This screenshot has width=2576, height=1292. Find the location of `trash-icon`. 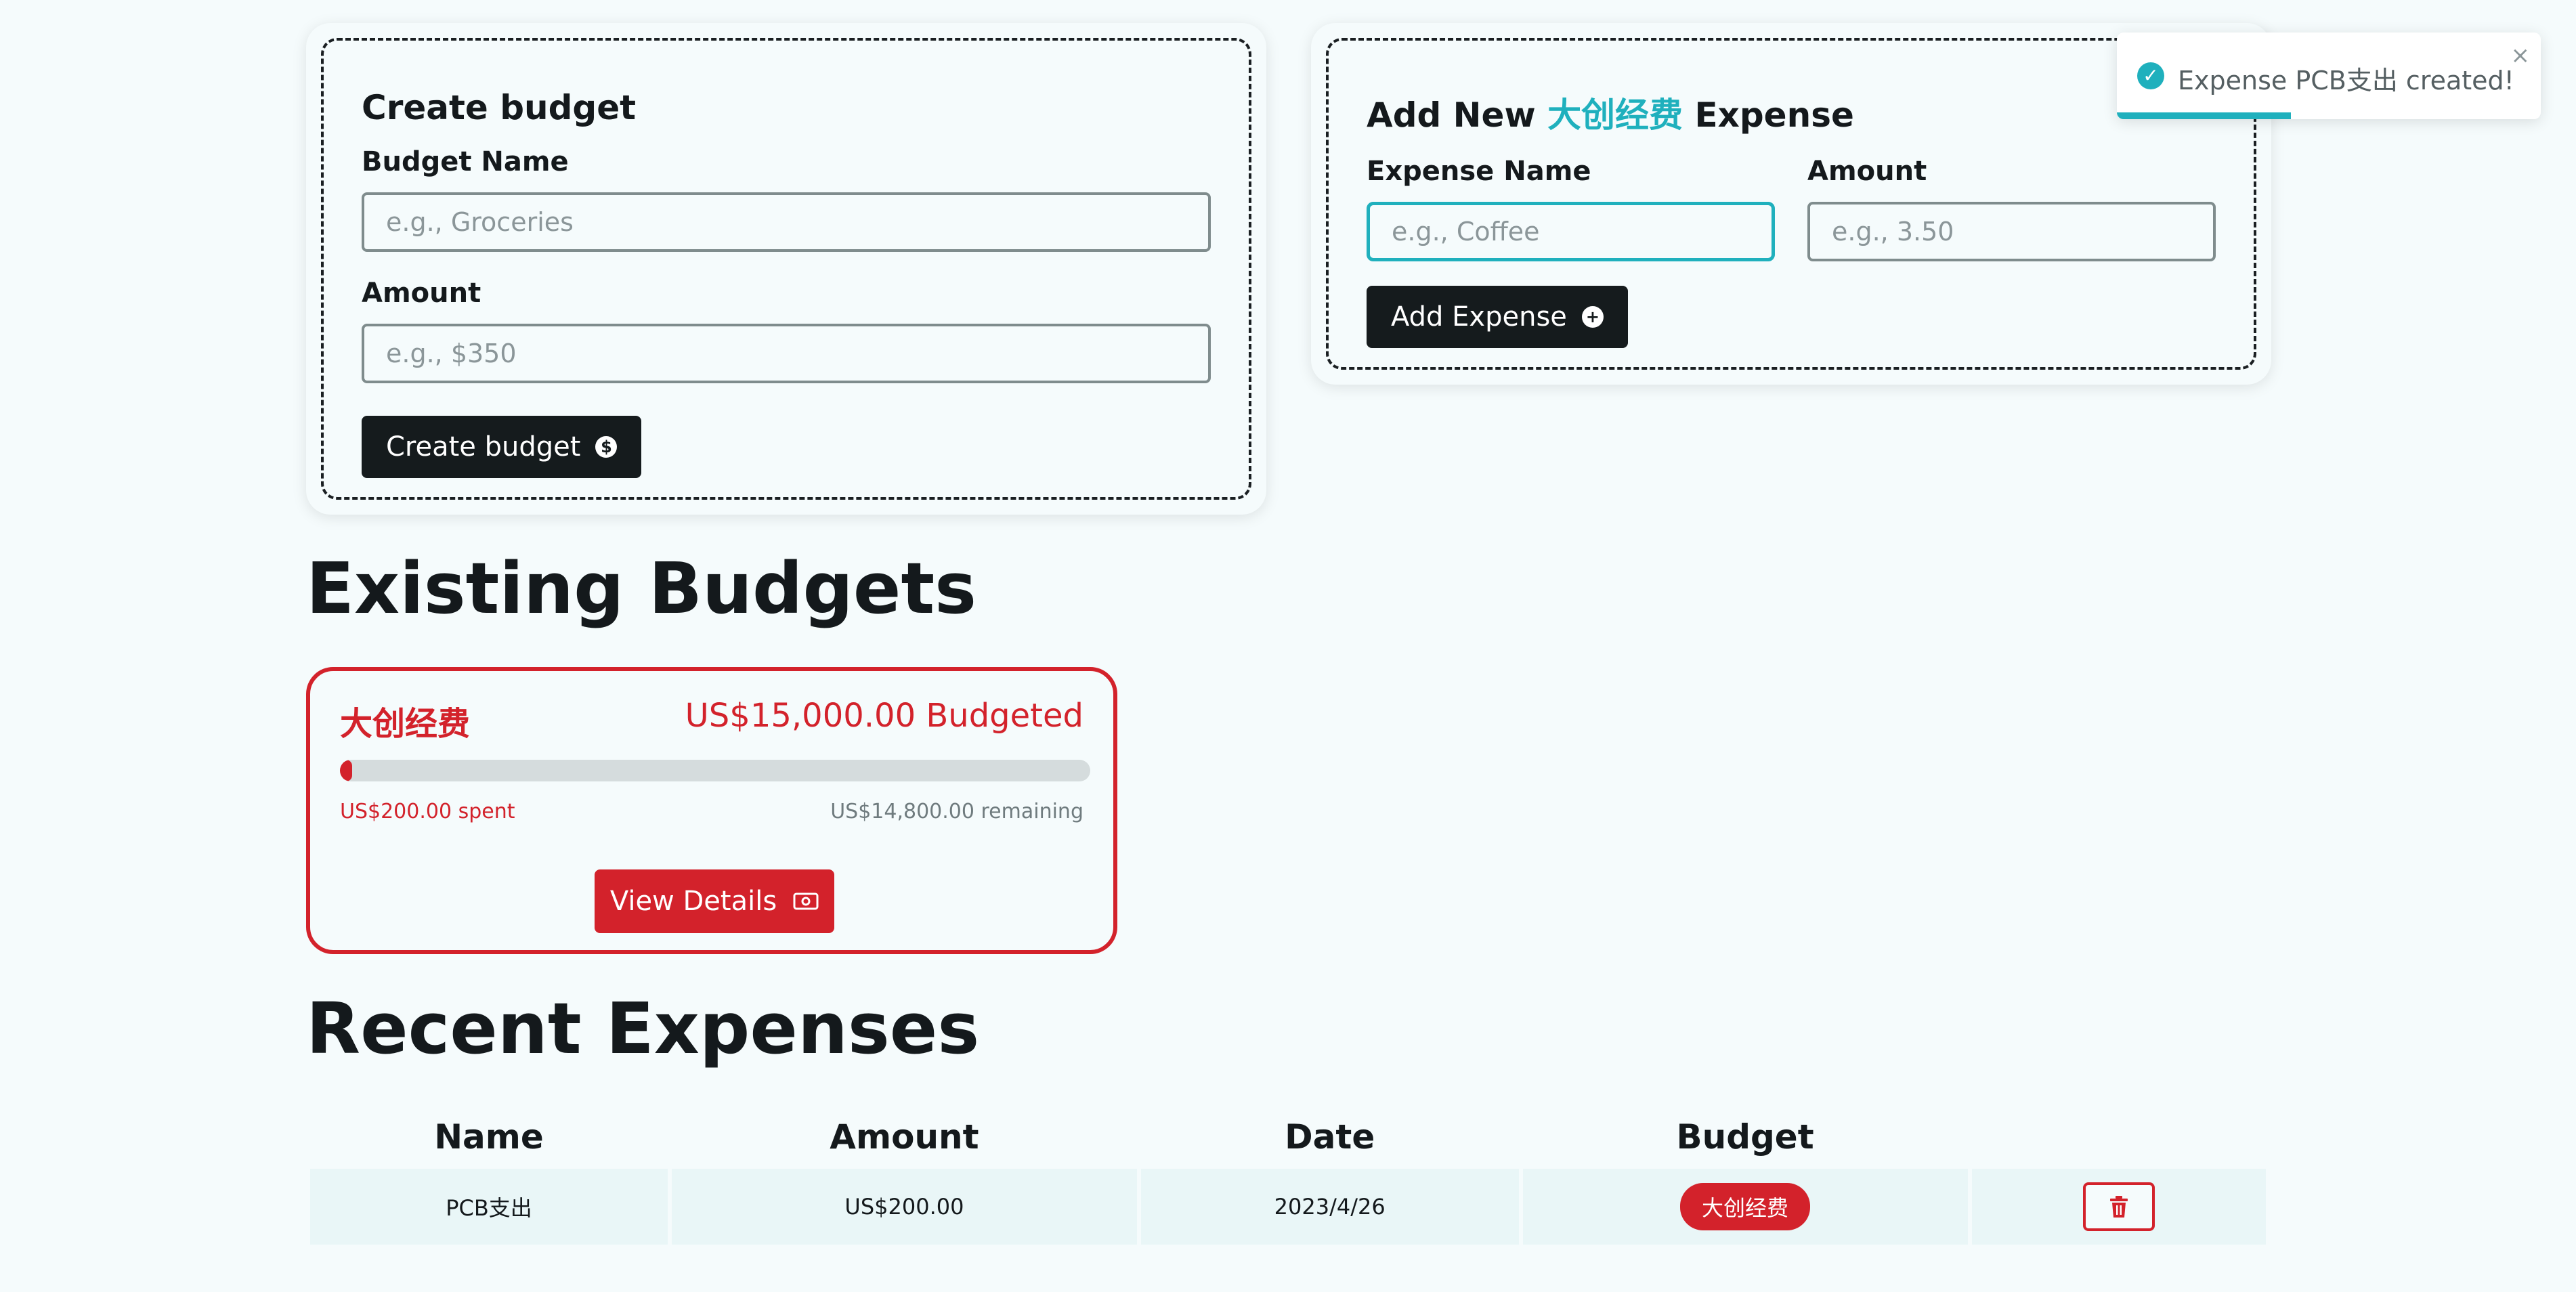

trash-icon is located at coordinates (2118, 1207).